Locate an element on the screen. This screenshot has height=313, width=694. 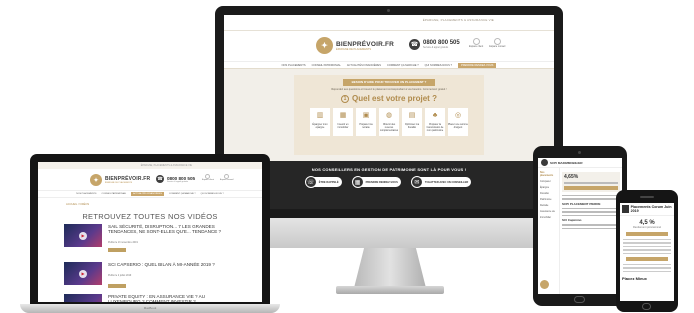
phone-subscribe-button is located at coordinates (647, 234).